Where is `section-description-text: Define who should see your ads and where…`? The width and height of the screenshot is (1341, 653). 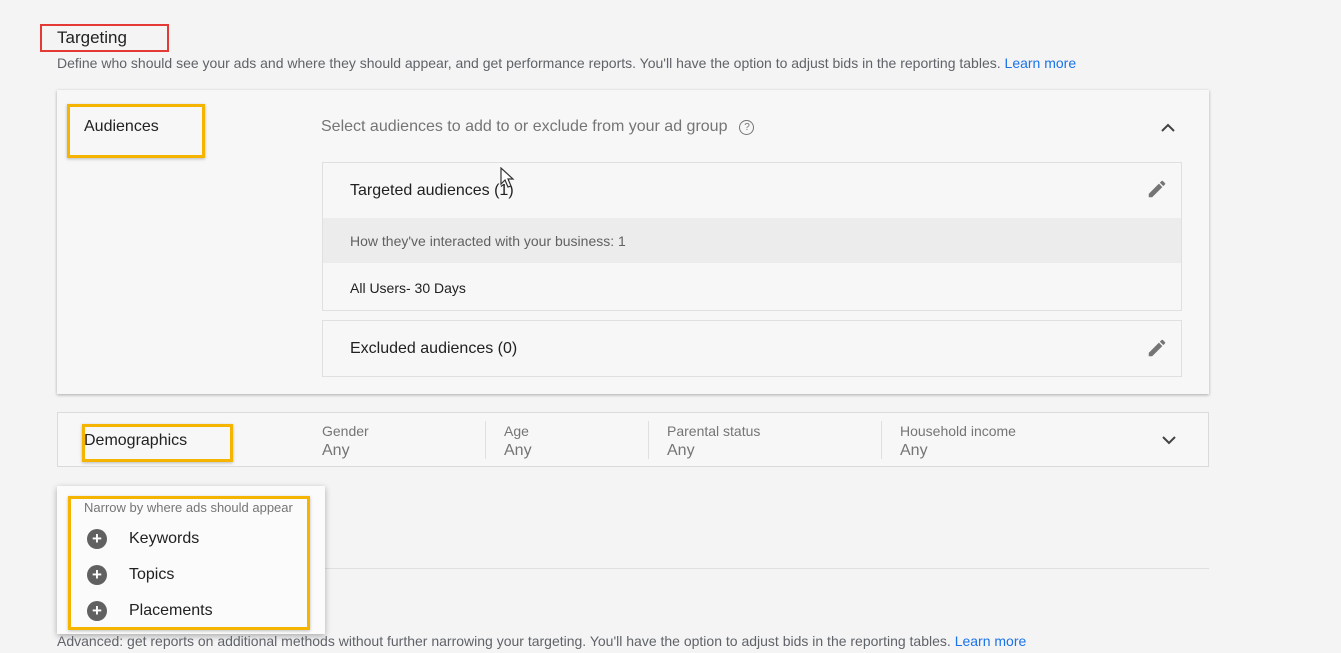 section-description-text: Define who should see your ads and where… is located at coordinates (529, 63).